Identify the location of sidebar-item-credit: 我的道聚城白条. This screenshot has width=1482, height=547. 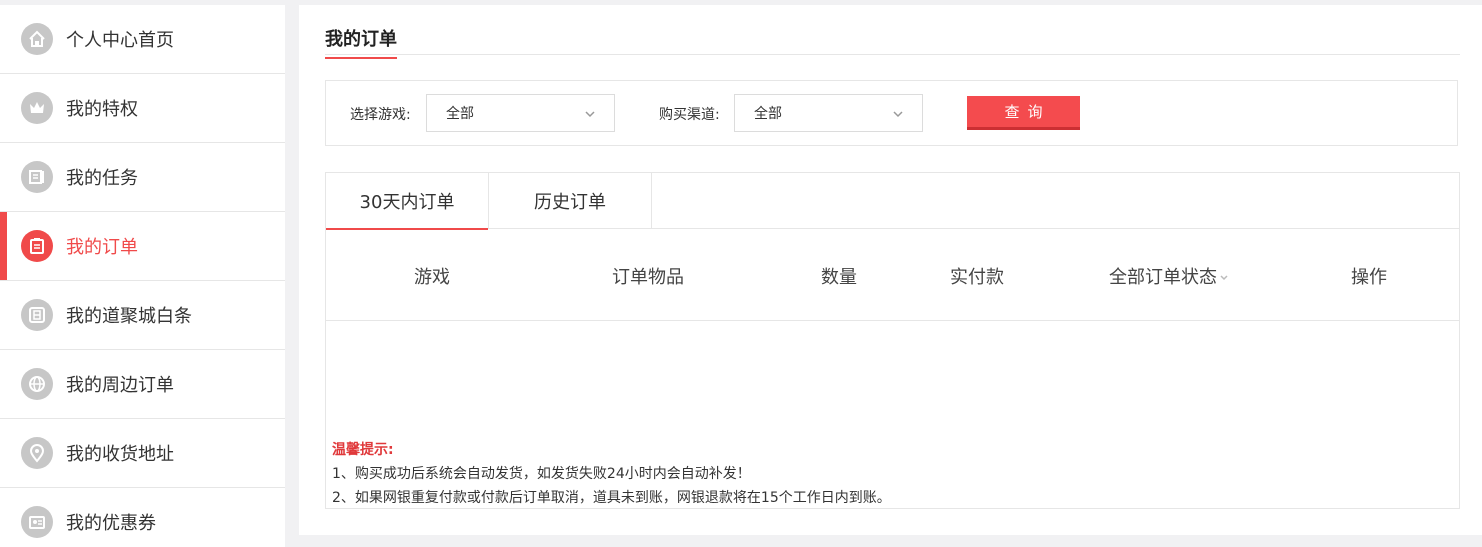
(142, 315).